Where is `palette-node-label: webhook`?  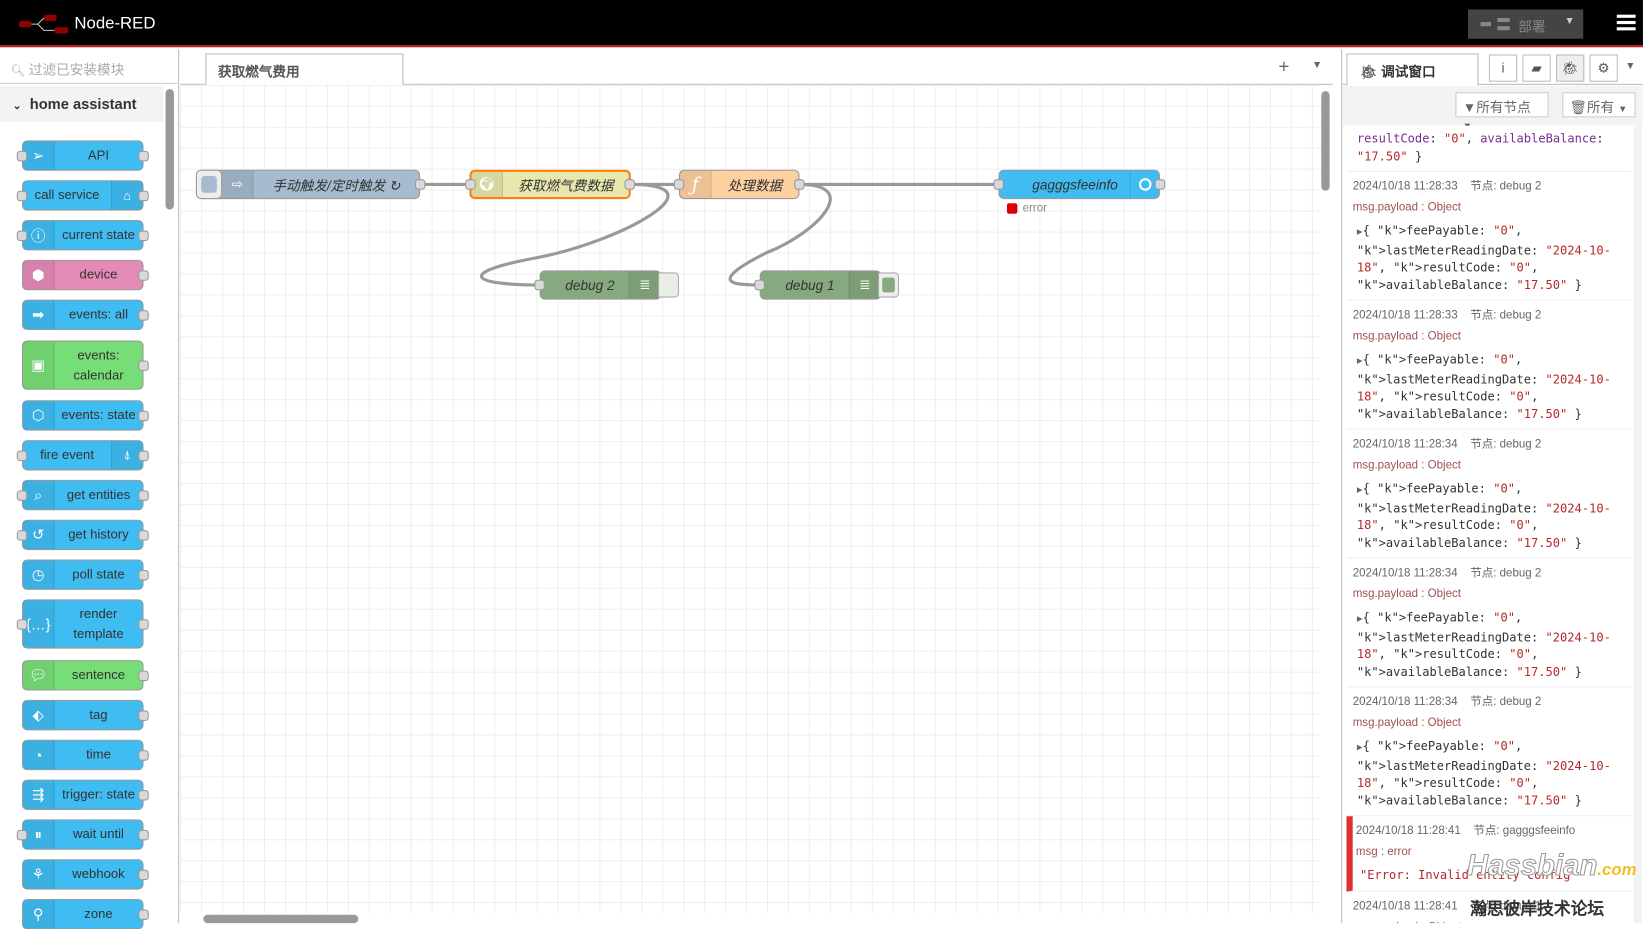 palette-node-label: webhook is located at coordinates (98, 874).